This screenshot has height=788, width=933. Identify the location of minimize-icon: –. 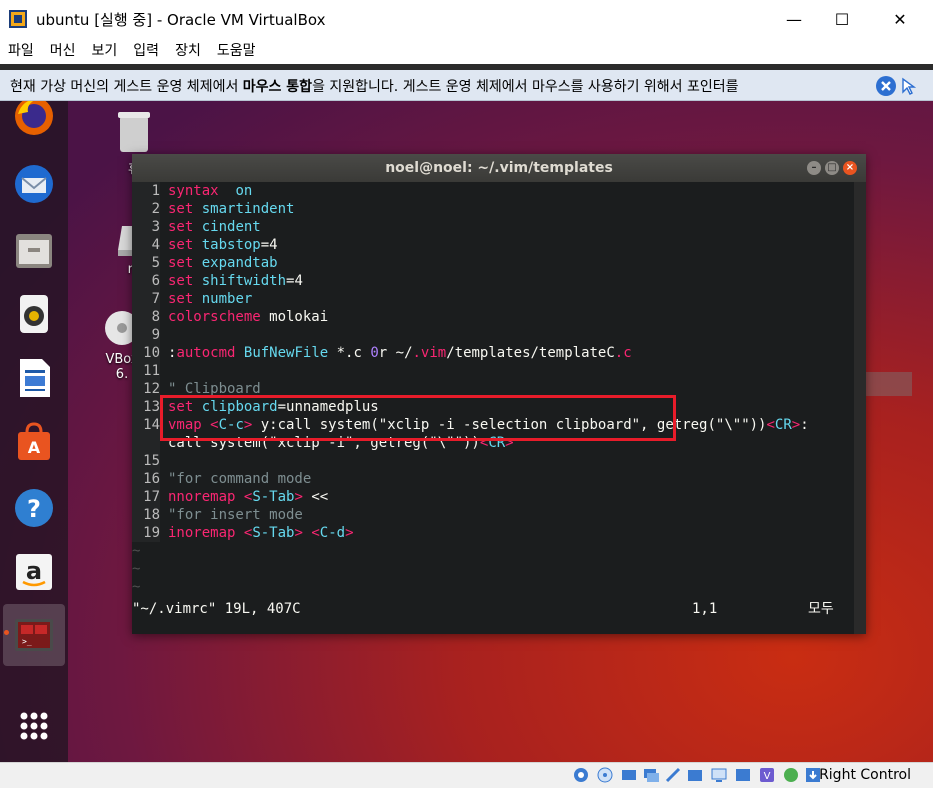
(814, 167).